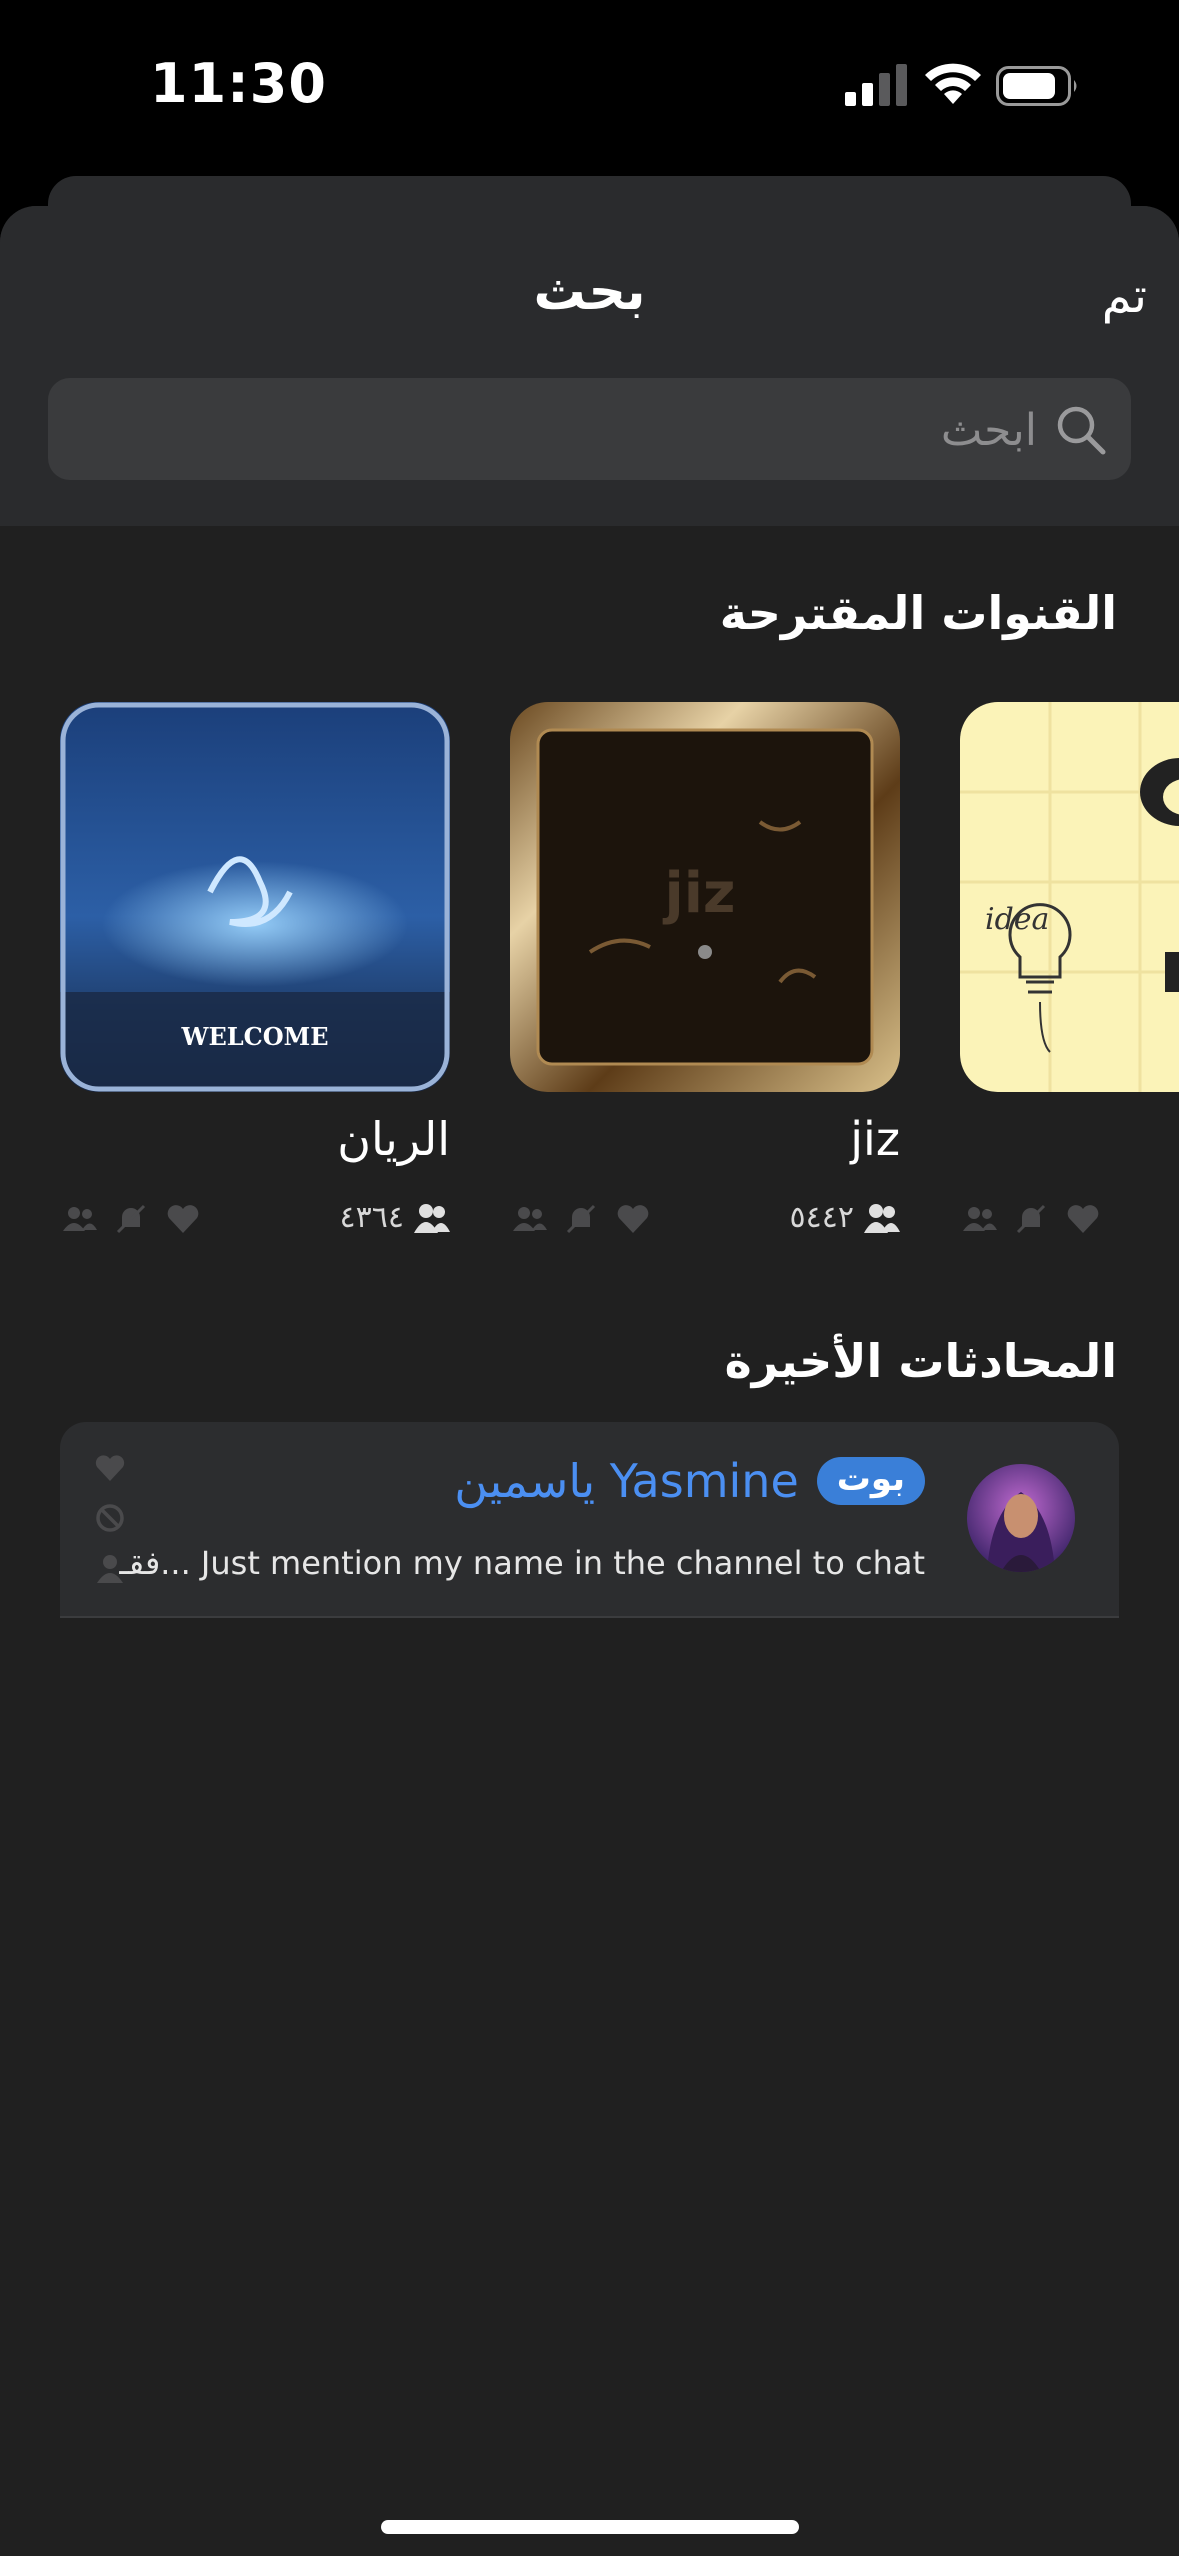 The height and width of the screenshot is (2556, 1179). Describe the element at coordinates (699, 893) in the screenshot. I see `svg-text: jiz` at that location.